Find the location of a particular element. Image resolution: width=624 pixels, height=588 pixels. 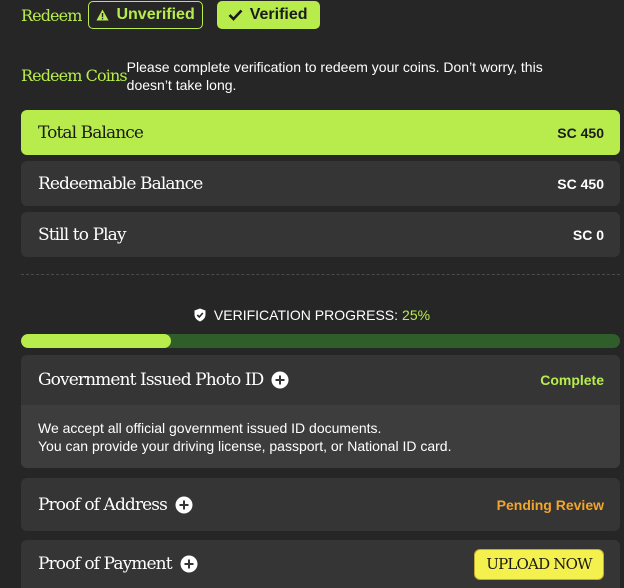

divider is located at coordinates (320, 274).